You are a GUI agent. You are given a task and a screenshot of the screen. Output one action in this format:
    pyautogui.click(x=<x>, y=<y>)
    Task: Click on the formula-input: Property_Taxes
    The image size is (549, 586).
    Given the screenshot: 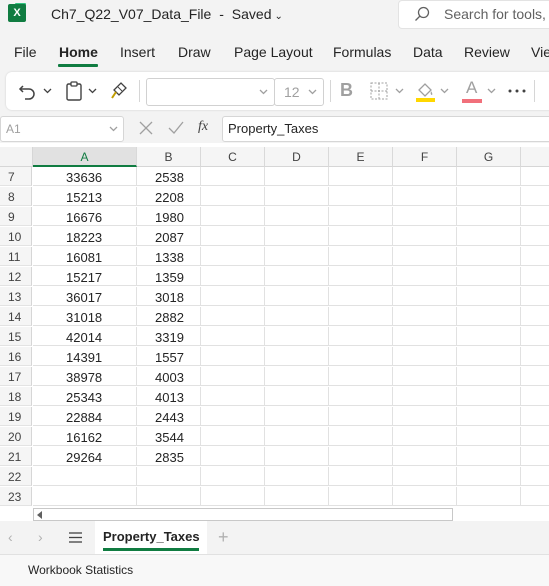 What is the action you would take?
    pyautogui.click(x=385, y=129)
    